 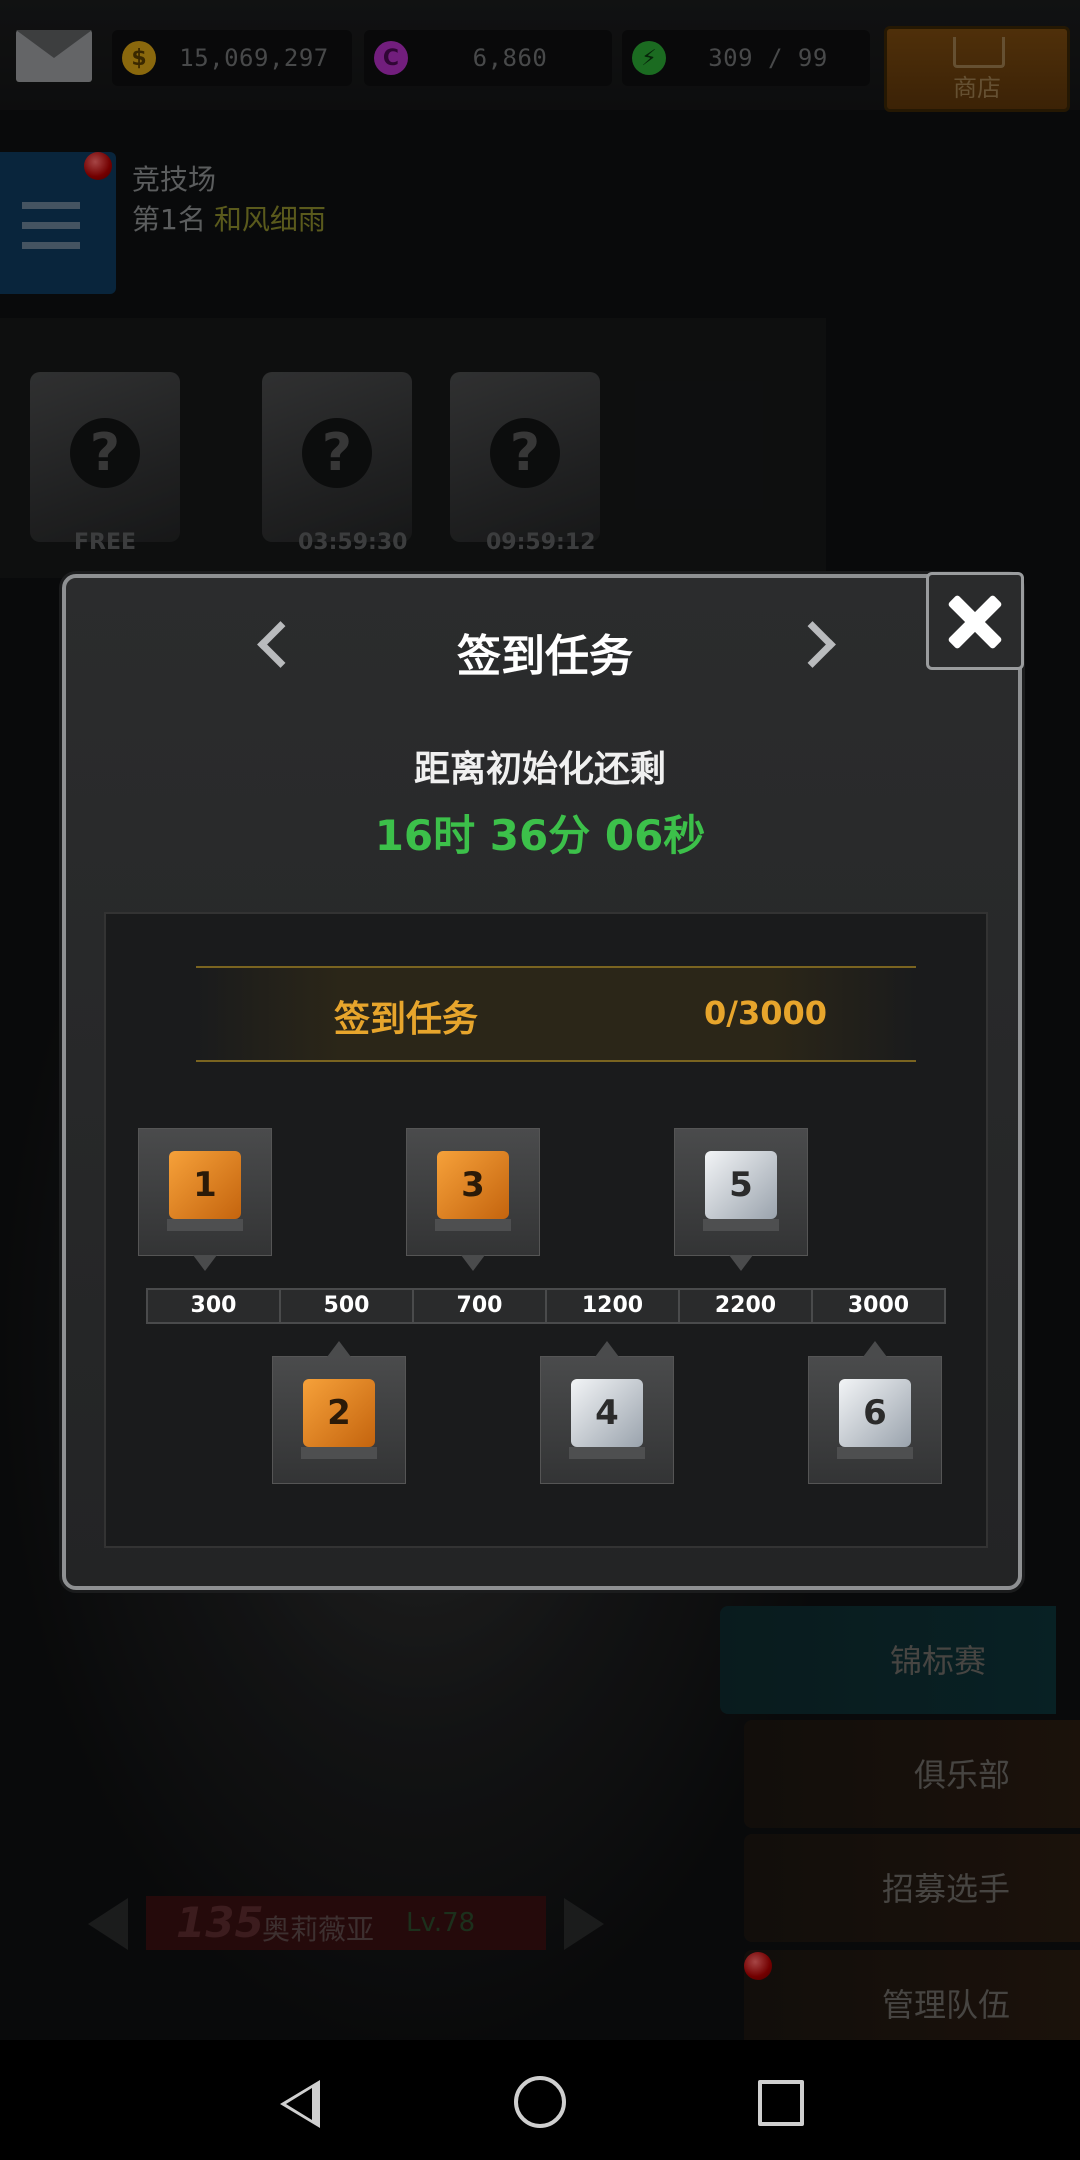 I want to click on dialog-title: 签到任务, so click(x=545, y=656).